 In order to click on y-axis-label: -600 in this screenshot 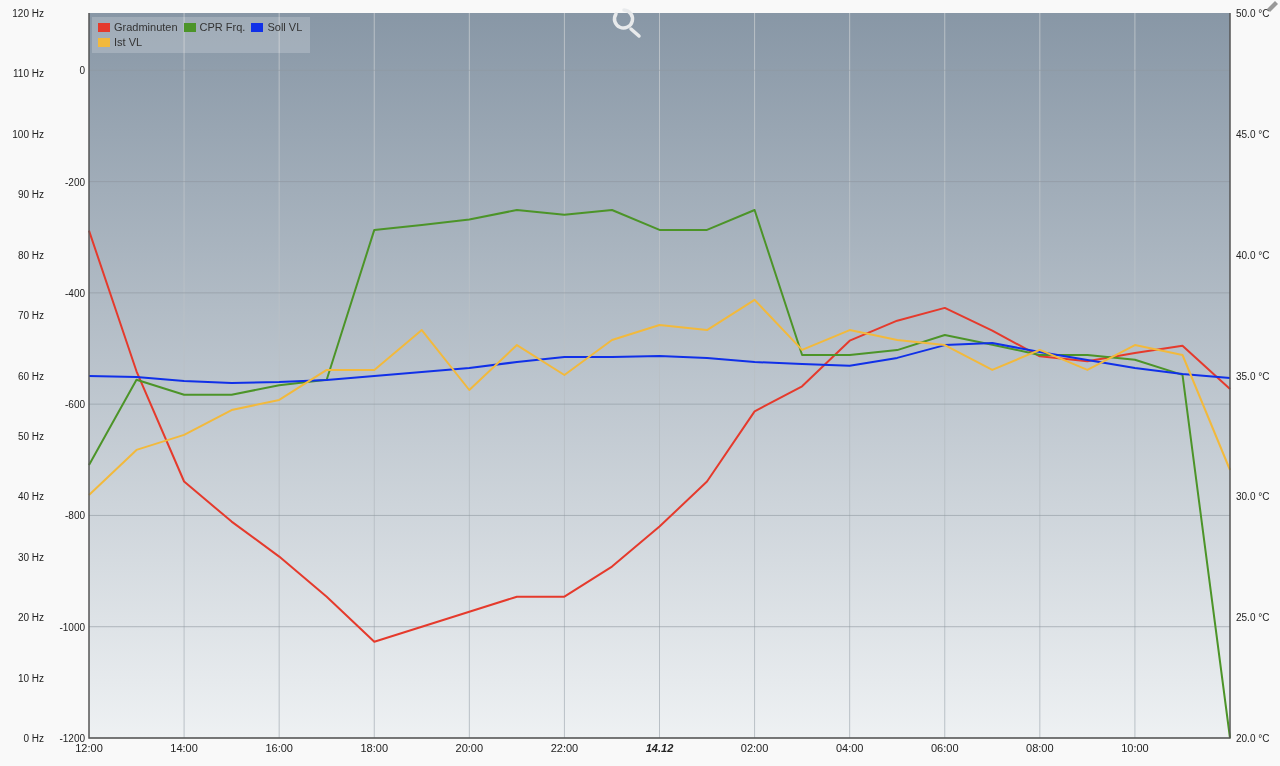, I will do `click(75, 405)`.